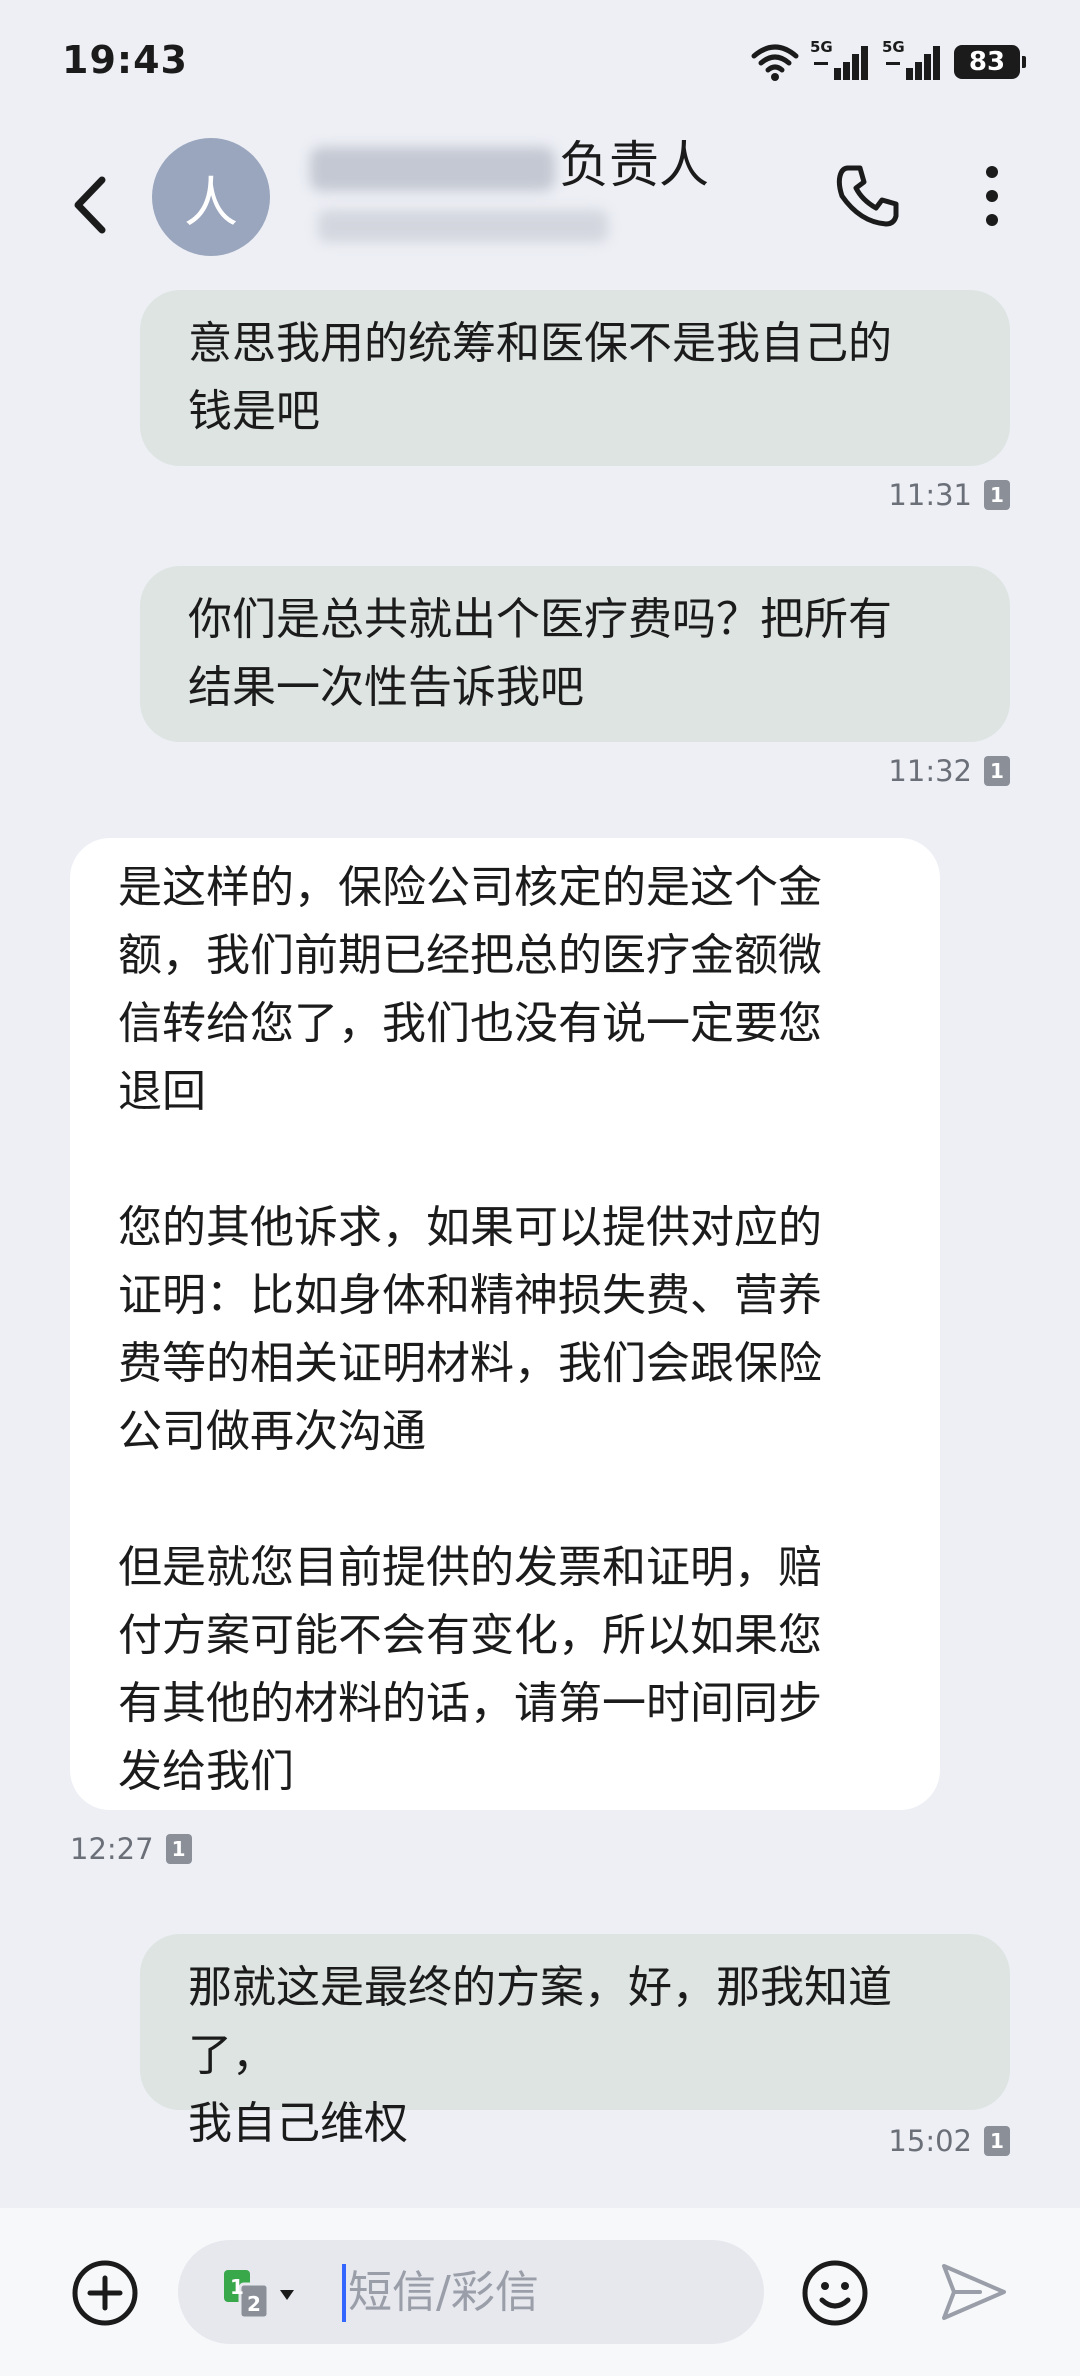 The image size is (1080, 2376). I want to click on message-input, so click(538, 2292).